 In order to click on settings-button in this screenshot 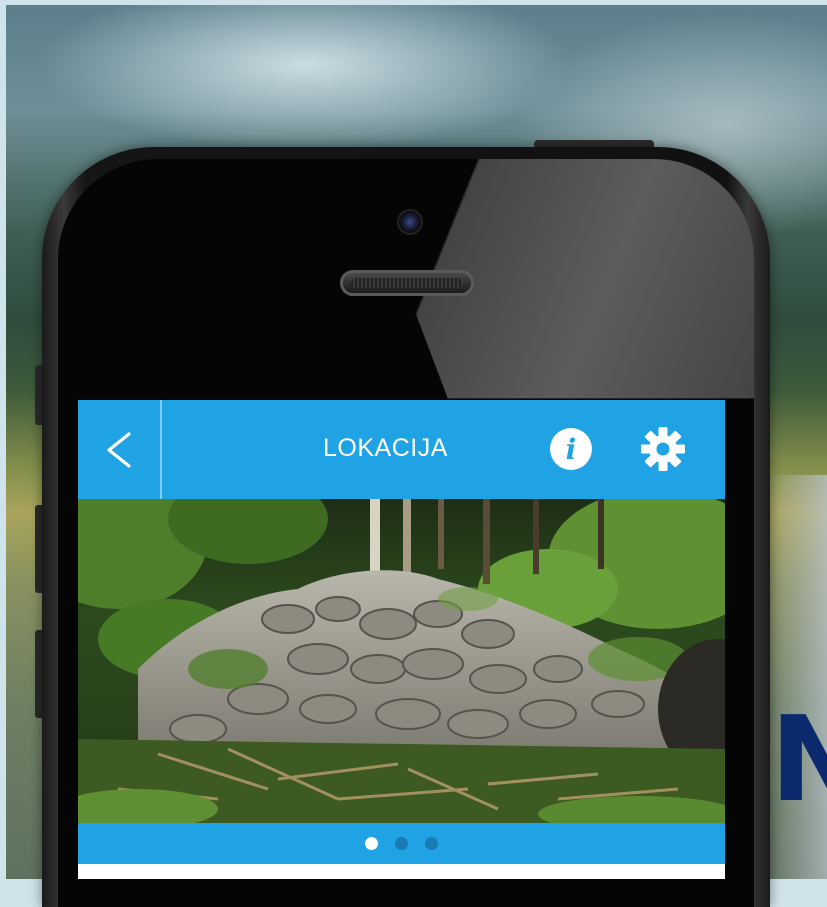, I will do `click(663, 449)`.